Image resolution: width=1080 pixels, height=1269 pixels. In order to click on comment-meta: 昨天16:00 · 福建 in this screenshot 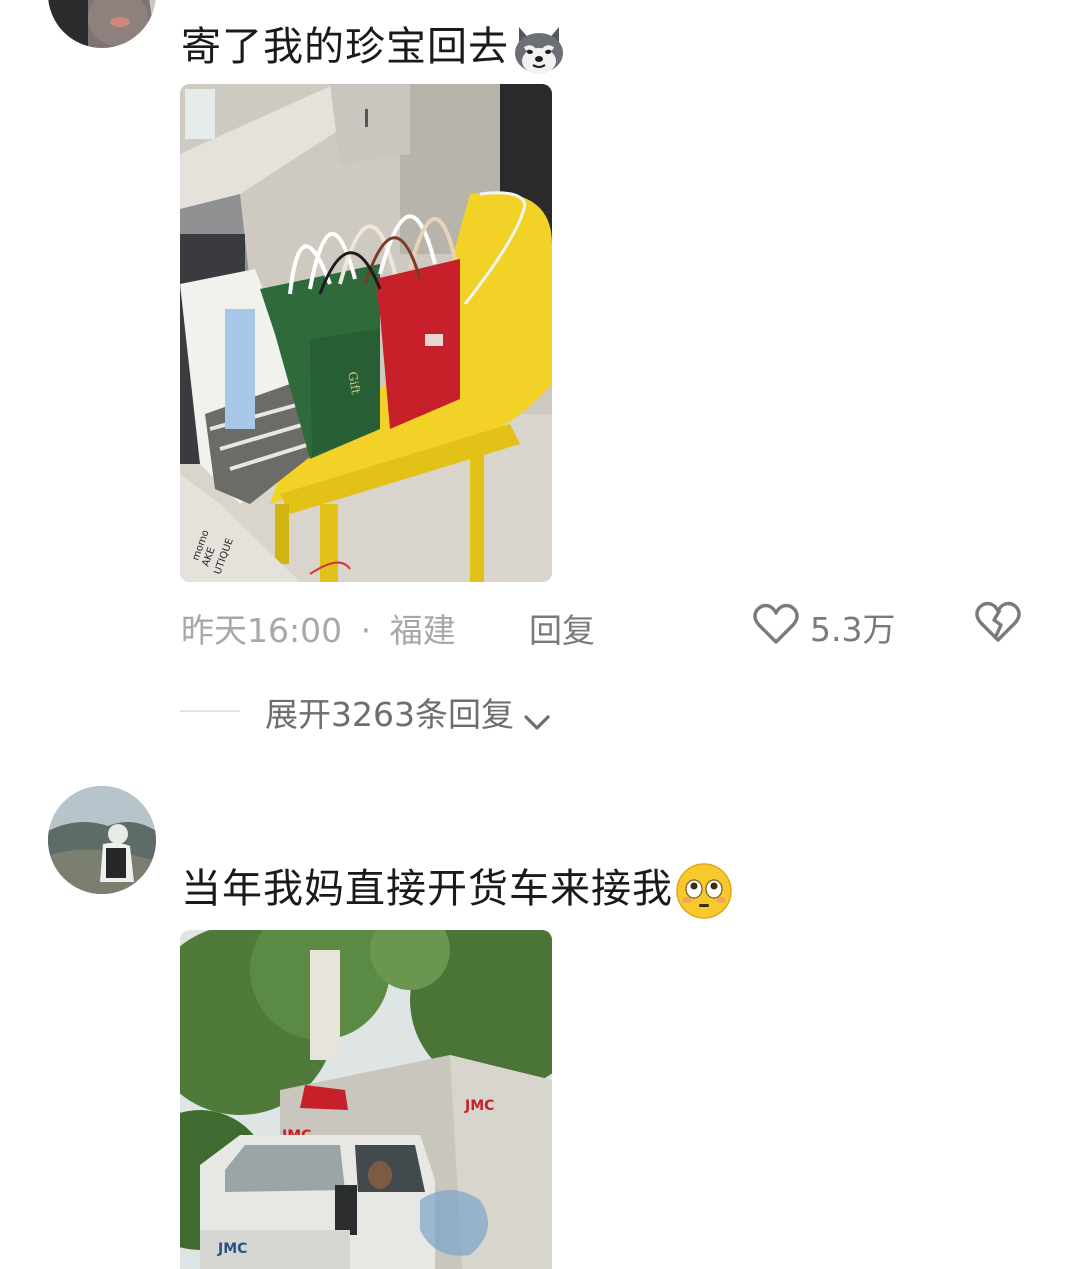, I will do `click(318, 628)`.